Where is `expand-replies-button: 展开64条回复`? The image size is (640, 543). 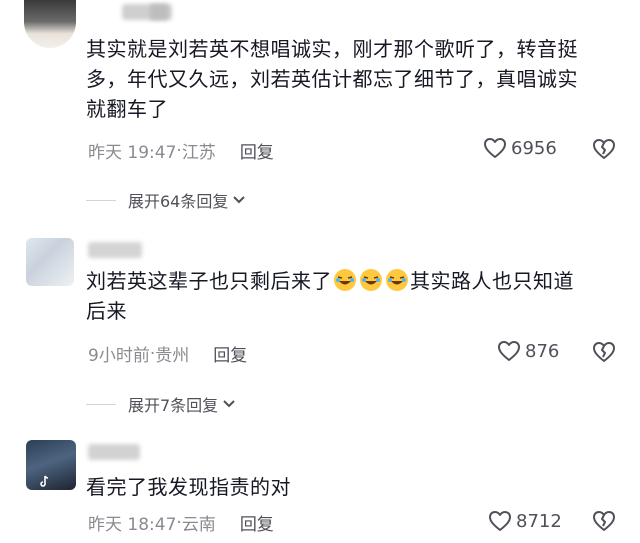
expand-replies-button: 展开64条回复 is located at coordinates (166, 200).